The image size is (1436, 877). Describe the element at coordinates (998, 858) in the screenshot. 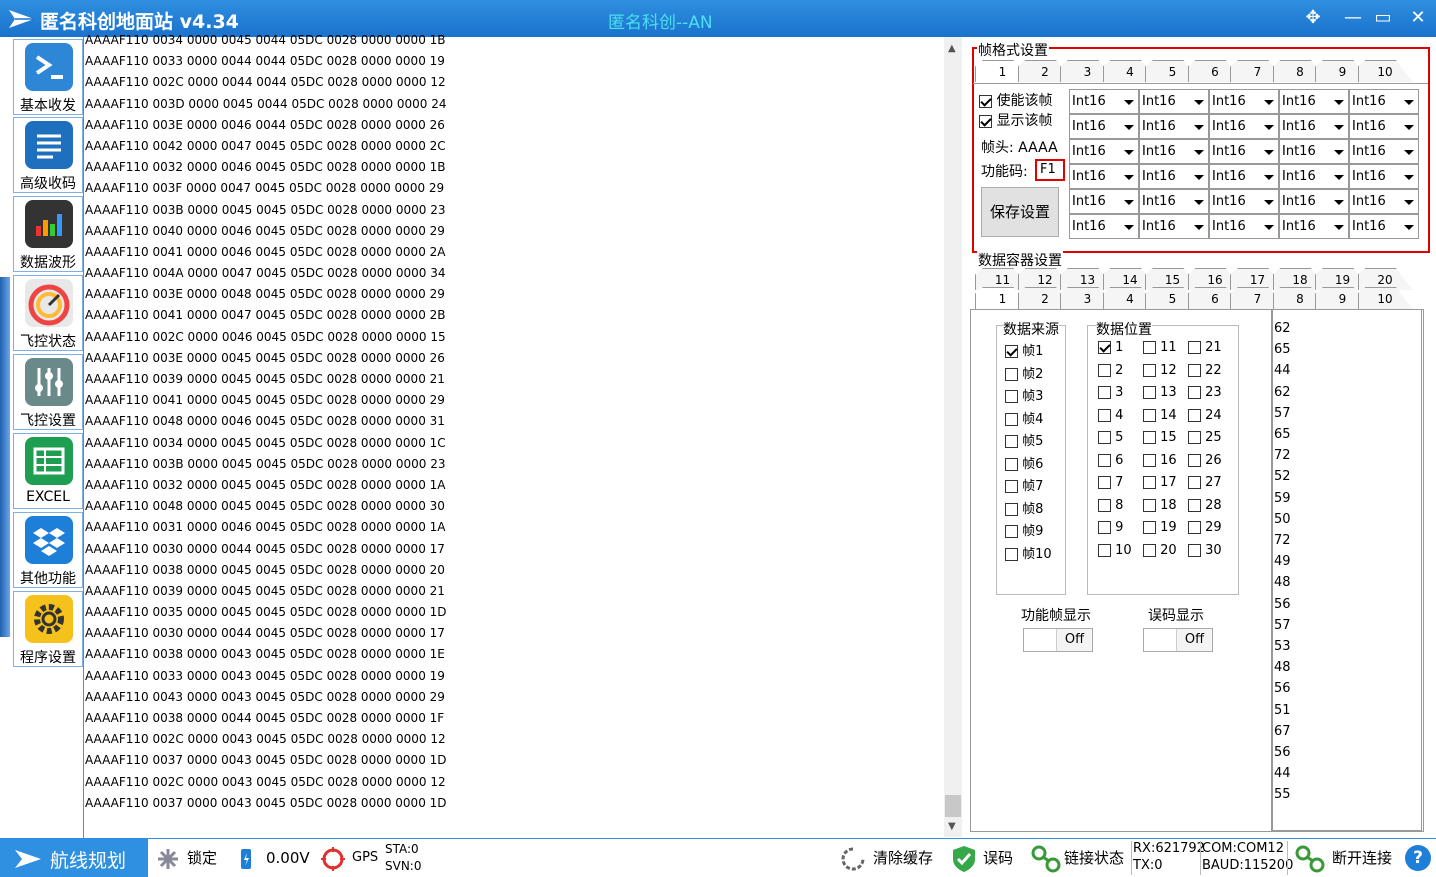

I see `error-code-label: 误码` at that location.